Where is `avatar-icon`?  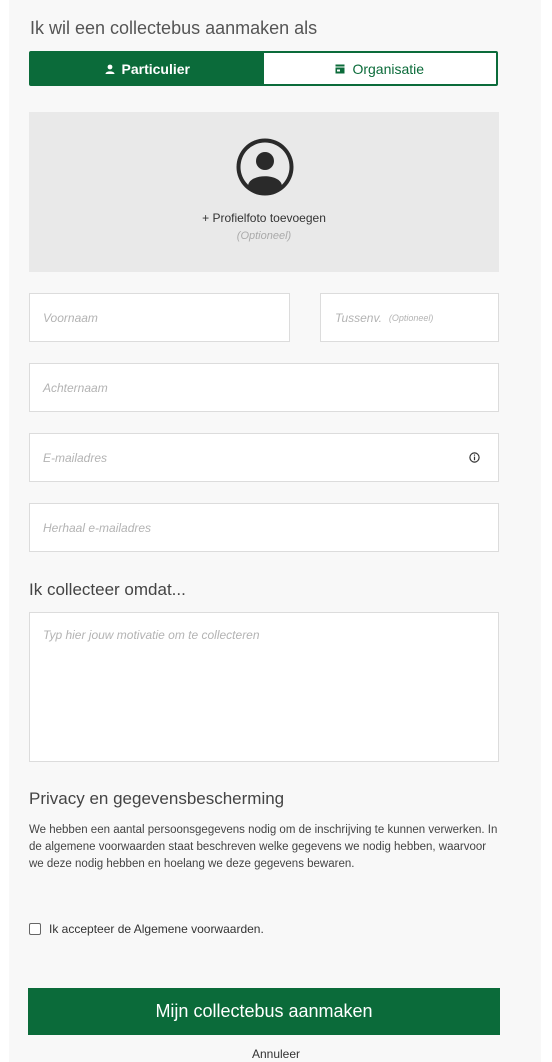
avatar-icon is located at coordinates (265, 167).